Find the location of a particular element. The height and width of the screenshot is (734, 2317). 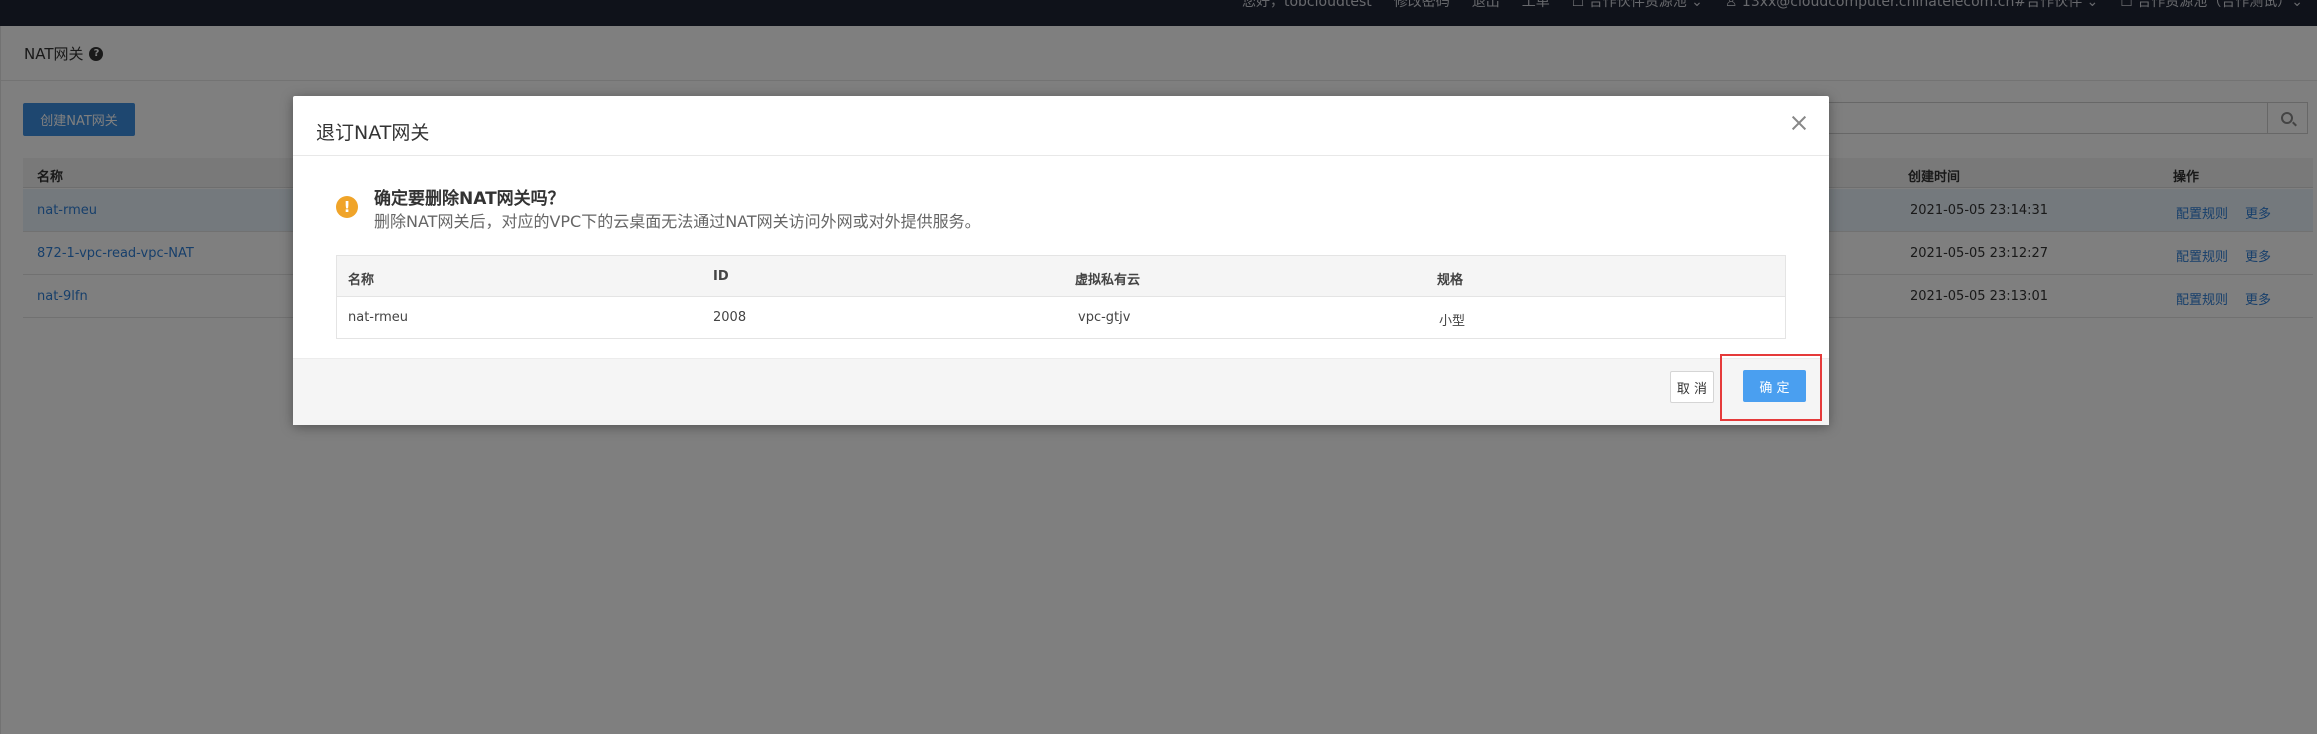

cell-id: 2008 is located at coordinates (730, 317).